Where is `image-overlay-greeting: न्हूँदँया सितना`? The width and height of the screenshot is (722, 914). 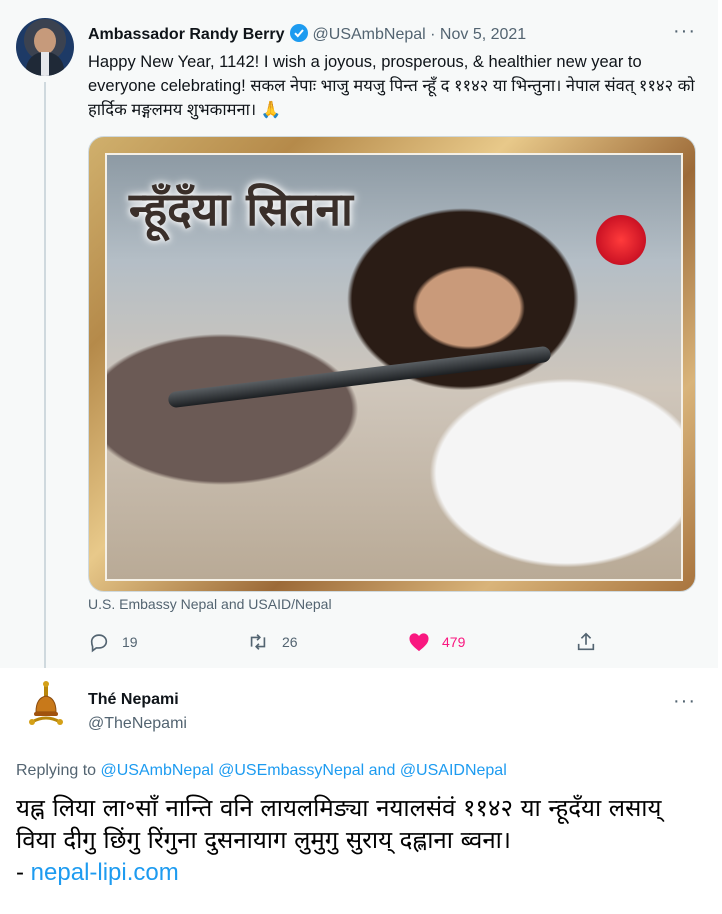 image-overlay-greeting: न्हूँदँया सितना is located at coordinates (241, 209).